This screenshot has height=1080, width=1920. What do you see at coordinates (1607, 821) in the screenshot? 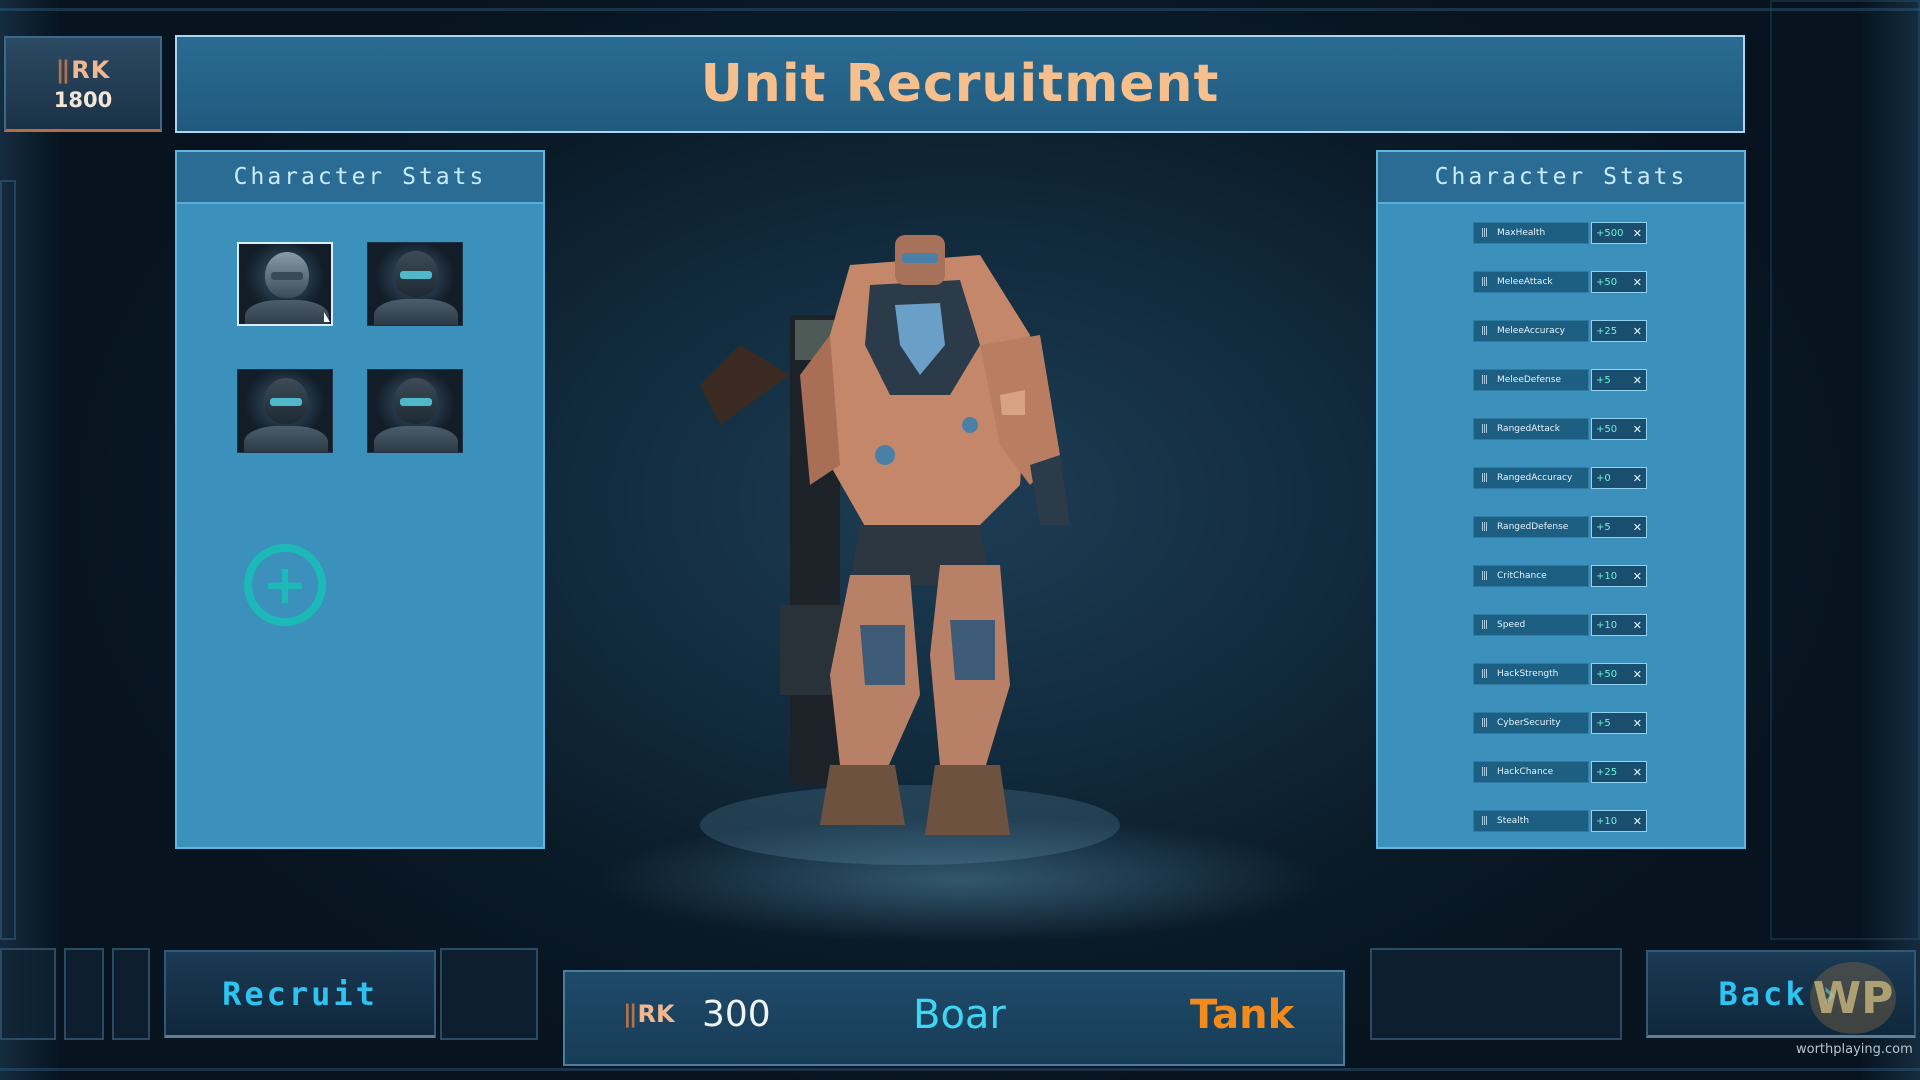
I see `stat-value: +10` at bounding box center [1607, 821].